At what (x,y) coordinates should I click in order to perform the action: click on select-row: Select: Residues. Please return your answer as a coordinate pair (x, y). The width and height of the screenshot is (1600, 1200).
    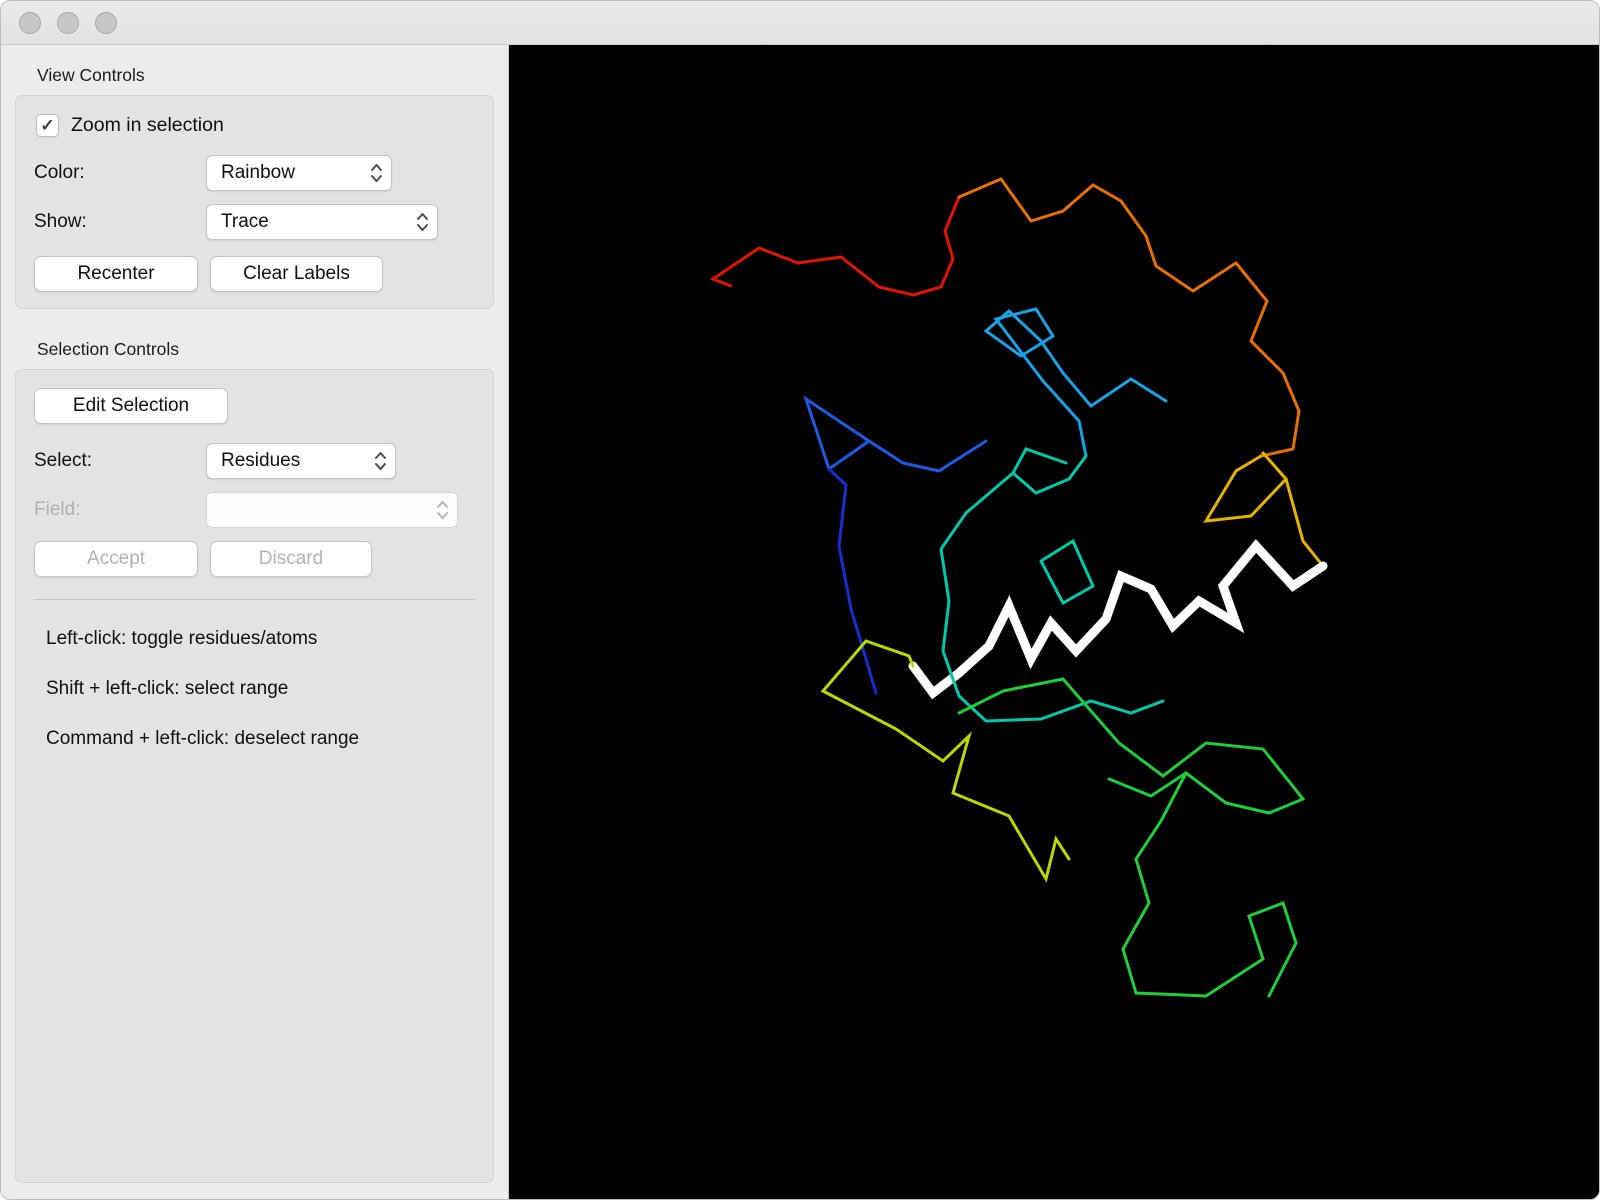
    Looking at the image, I should click on (254, 461).